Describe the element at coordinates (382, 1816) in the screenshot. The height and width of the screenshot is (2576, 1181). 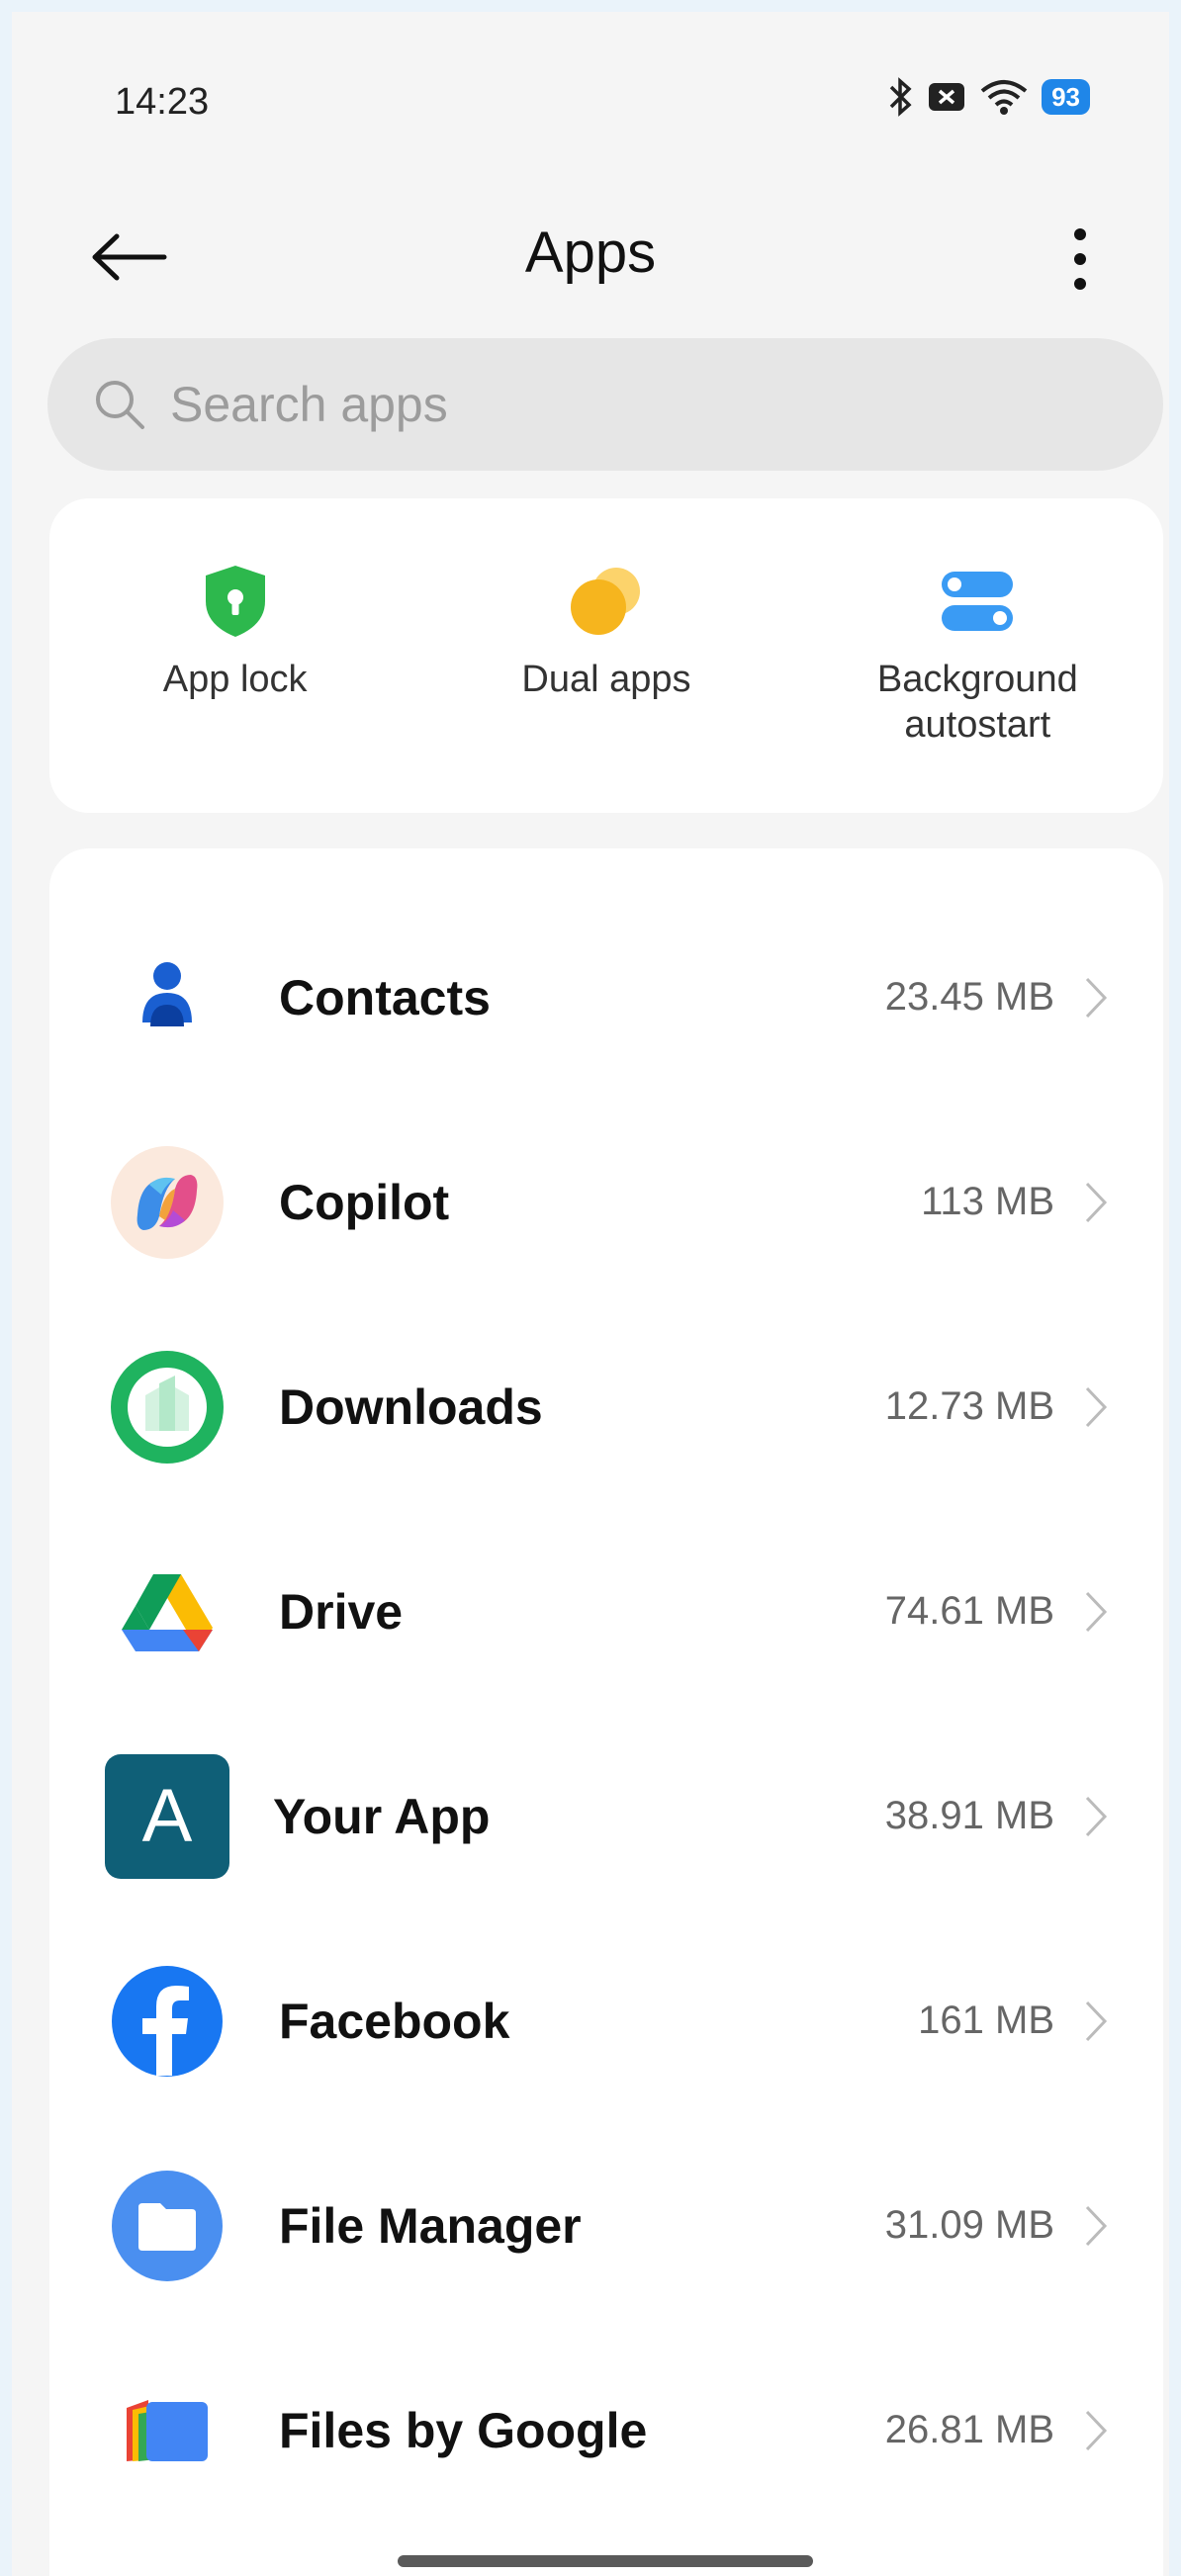
I see `app-name: Your App` at that location.